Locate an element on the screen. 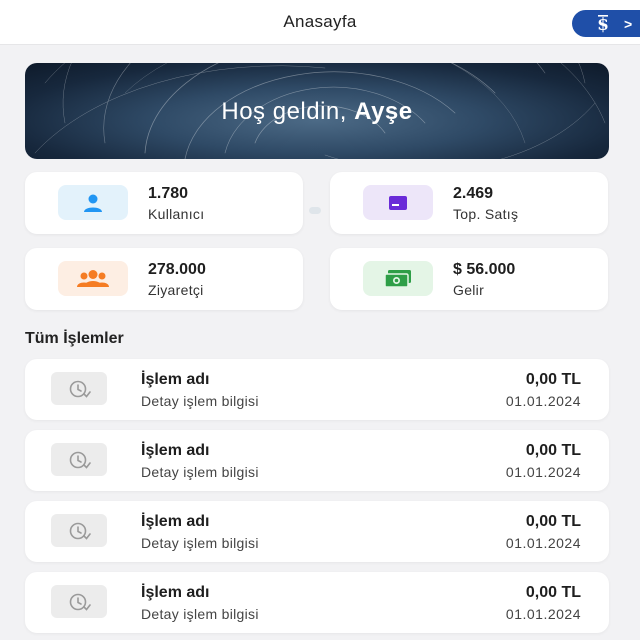 The width and height of the screenshot is (640, 640). stat-label: Kullanıcı is located at coordinates (176, 214).